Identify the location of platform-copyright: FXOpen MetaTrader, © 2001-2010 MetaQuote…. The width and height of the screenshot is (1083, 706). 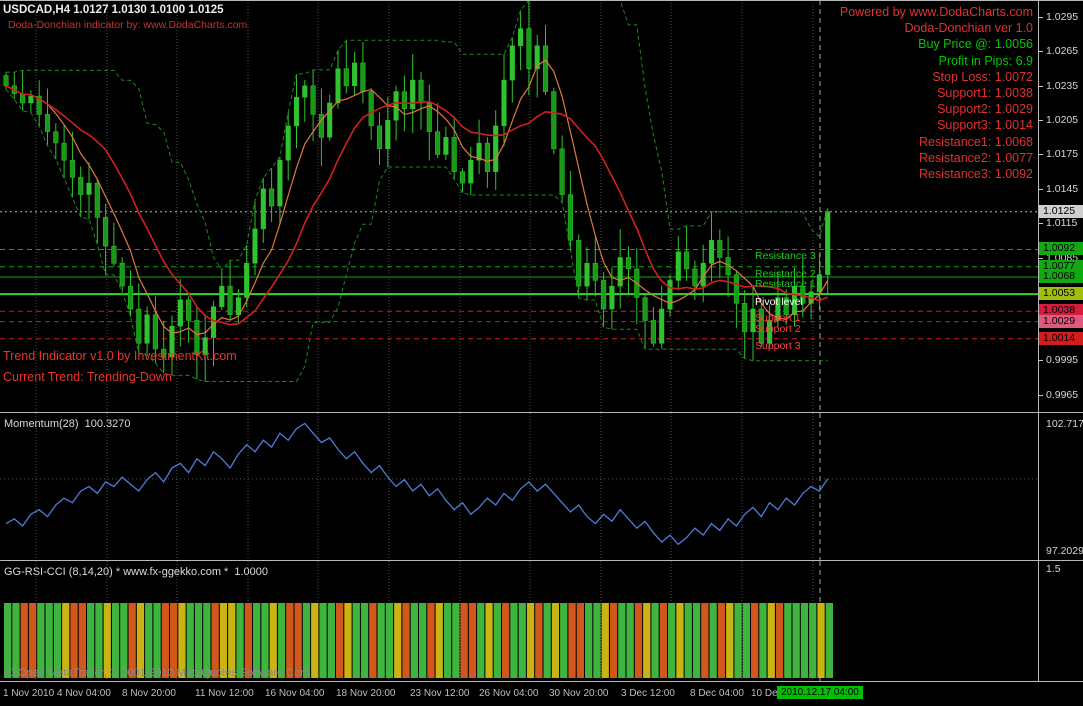
(159, 673).